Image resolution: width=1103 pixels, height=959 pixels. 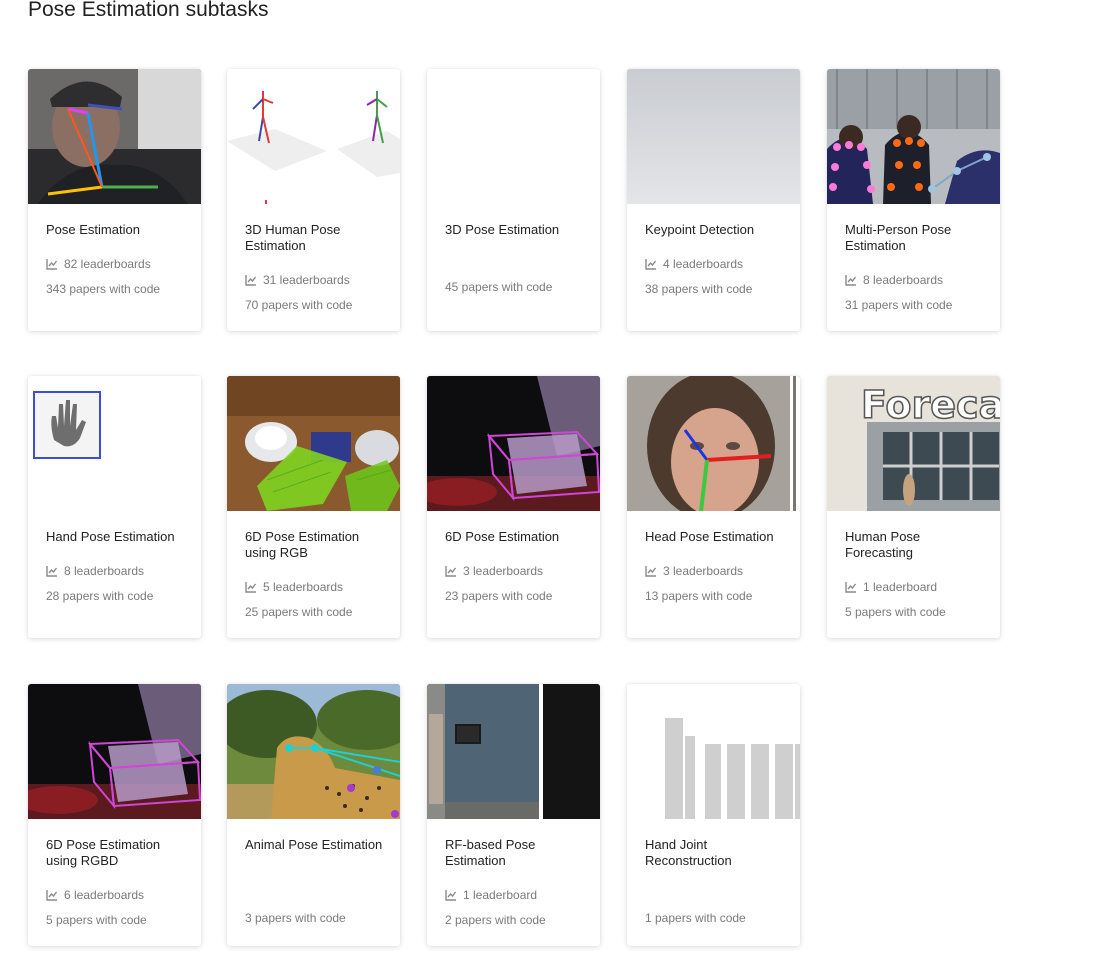 What do you see at coordinates (100, 596) in the screenshot?
I see `papers-count: 28 papers with code` at bounding box center [100, 596].